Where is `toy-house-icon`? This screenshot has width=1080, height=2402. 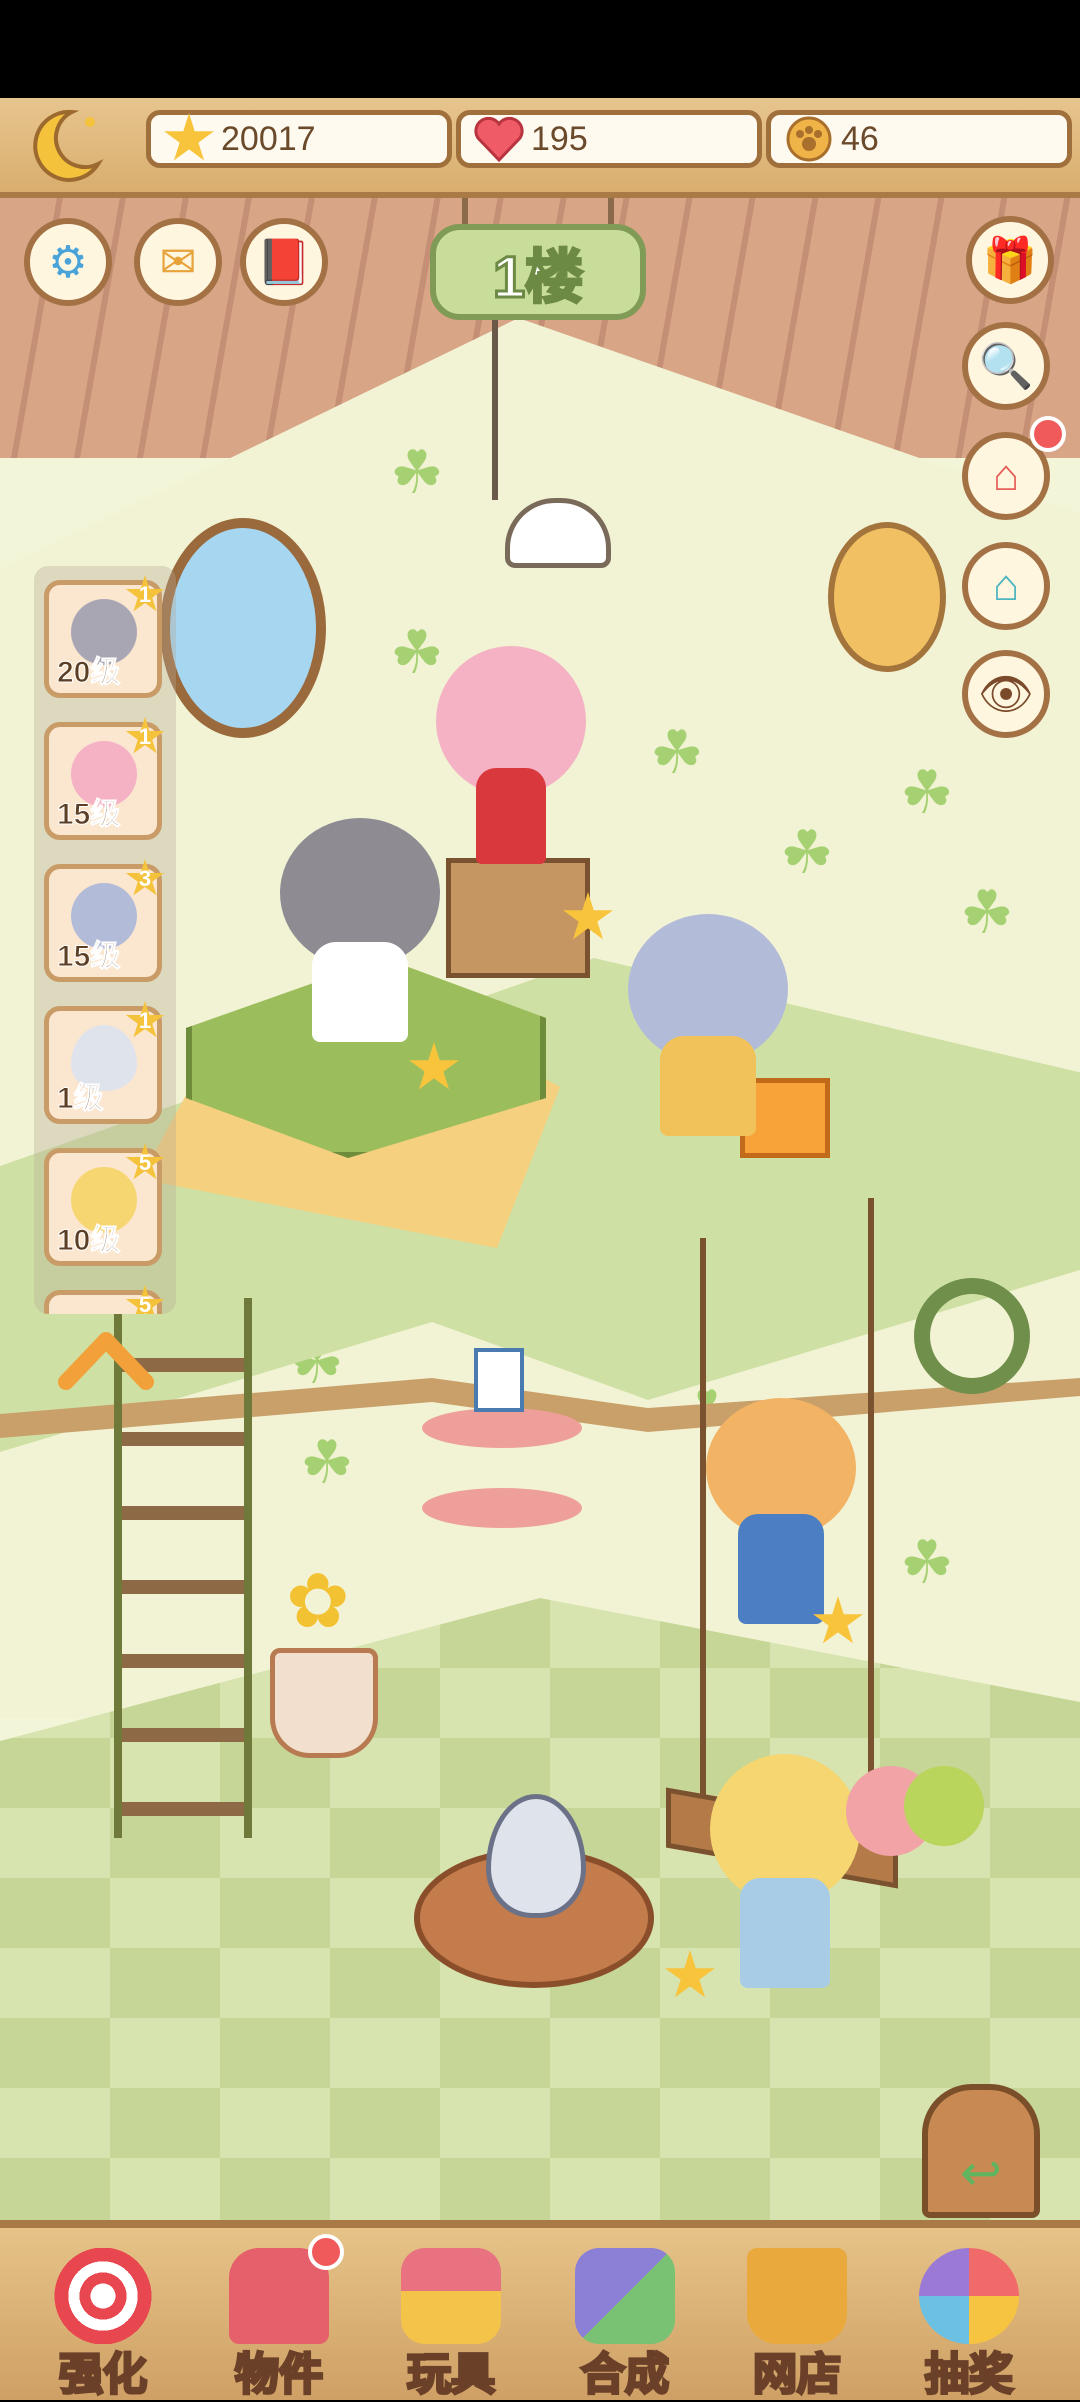 toy-house-icon is located at coordinates (451, 2296).